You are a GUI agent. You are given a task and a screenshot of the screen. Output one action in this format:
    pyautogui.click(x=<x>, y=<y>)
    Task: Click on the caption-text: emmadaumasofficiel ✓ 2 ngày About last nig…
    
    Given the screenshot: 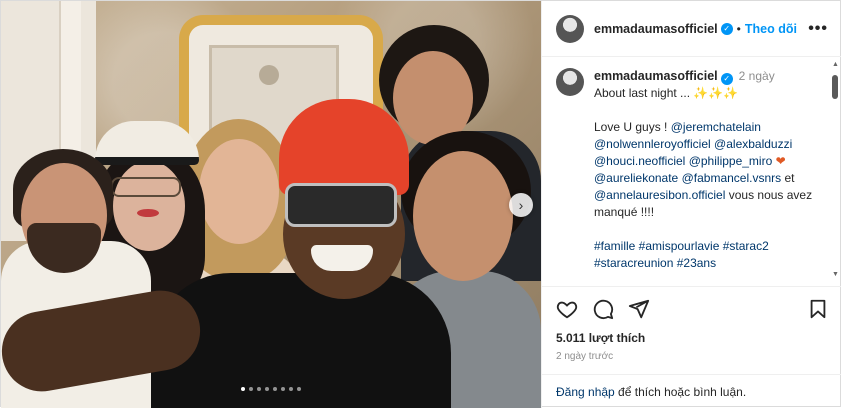 What is the action you would take?
    pyautogui.click(x=709, y=170)
    